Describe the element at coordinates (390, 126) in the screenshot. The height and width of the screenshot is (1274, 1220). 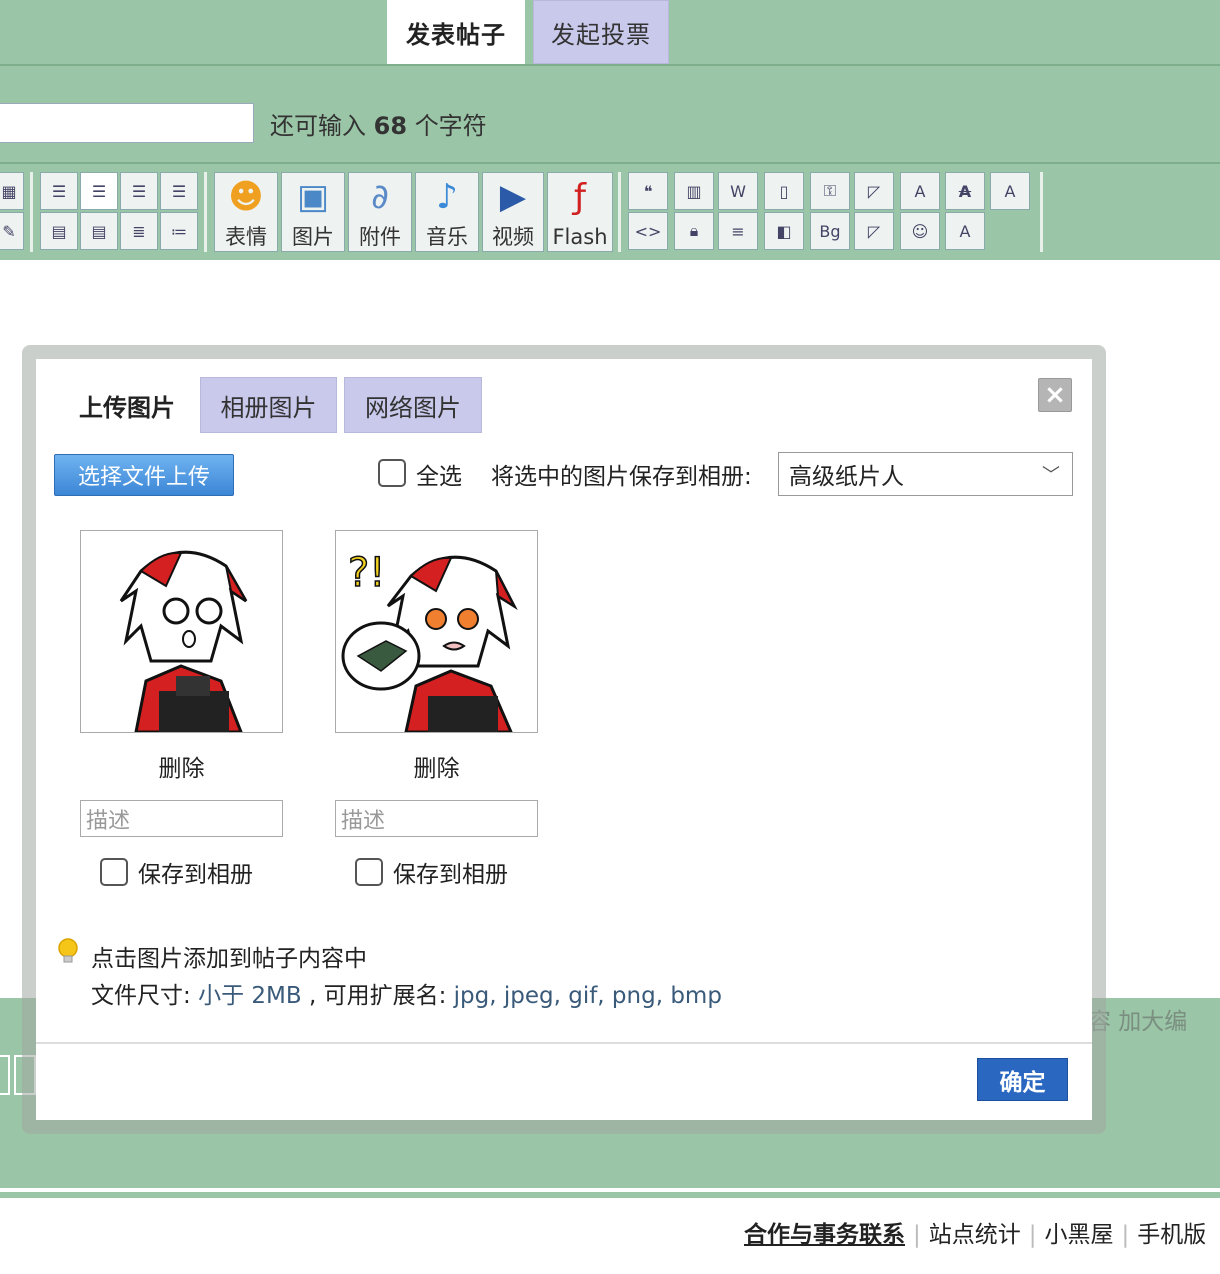
I see `char-count-number: 68` at that location.